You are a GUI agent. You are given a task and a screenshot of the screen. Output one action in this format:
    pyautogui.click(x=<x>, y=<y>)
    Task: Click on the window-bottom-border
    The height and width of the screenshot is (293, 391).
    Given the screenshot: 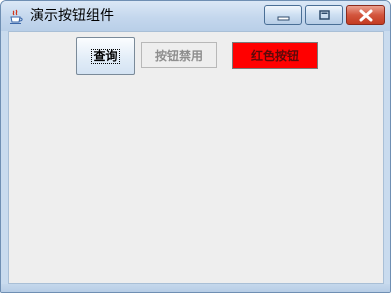 What is the action you would take?
    pyautogui.click(x=195, y=288)
    